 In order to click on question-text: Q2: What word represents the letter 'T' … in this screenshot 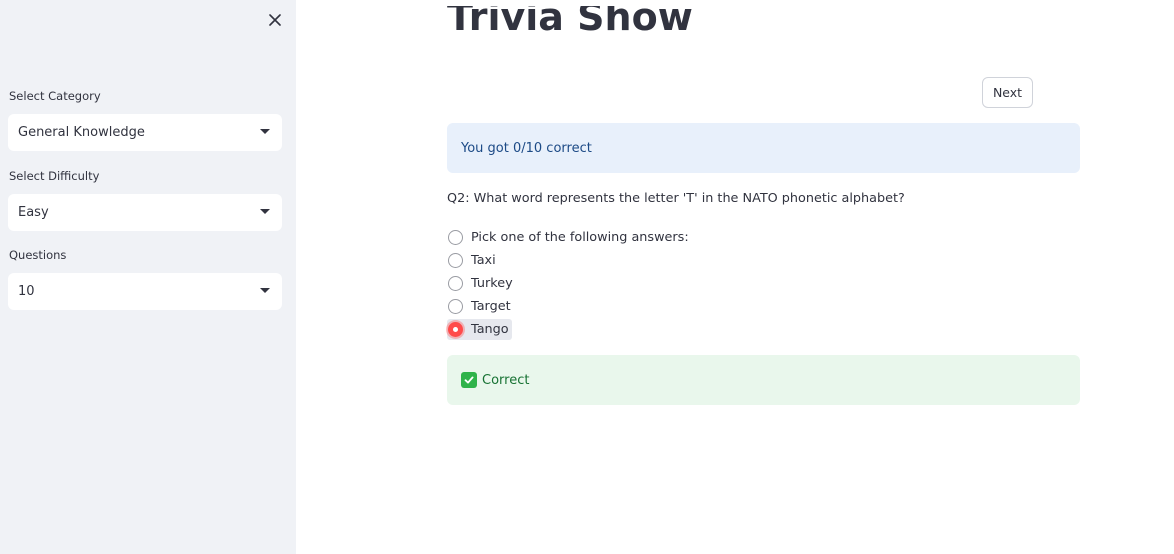, I will do `click(676, 198)`.